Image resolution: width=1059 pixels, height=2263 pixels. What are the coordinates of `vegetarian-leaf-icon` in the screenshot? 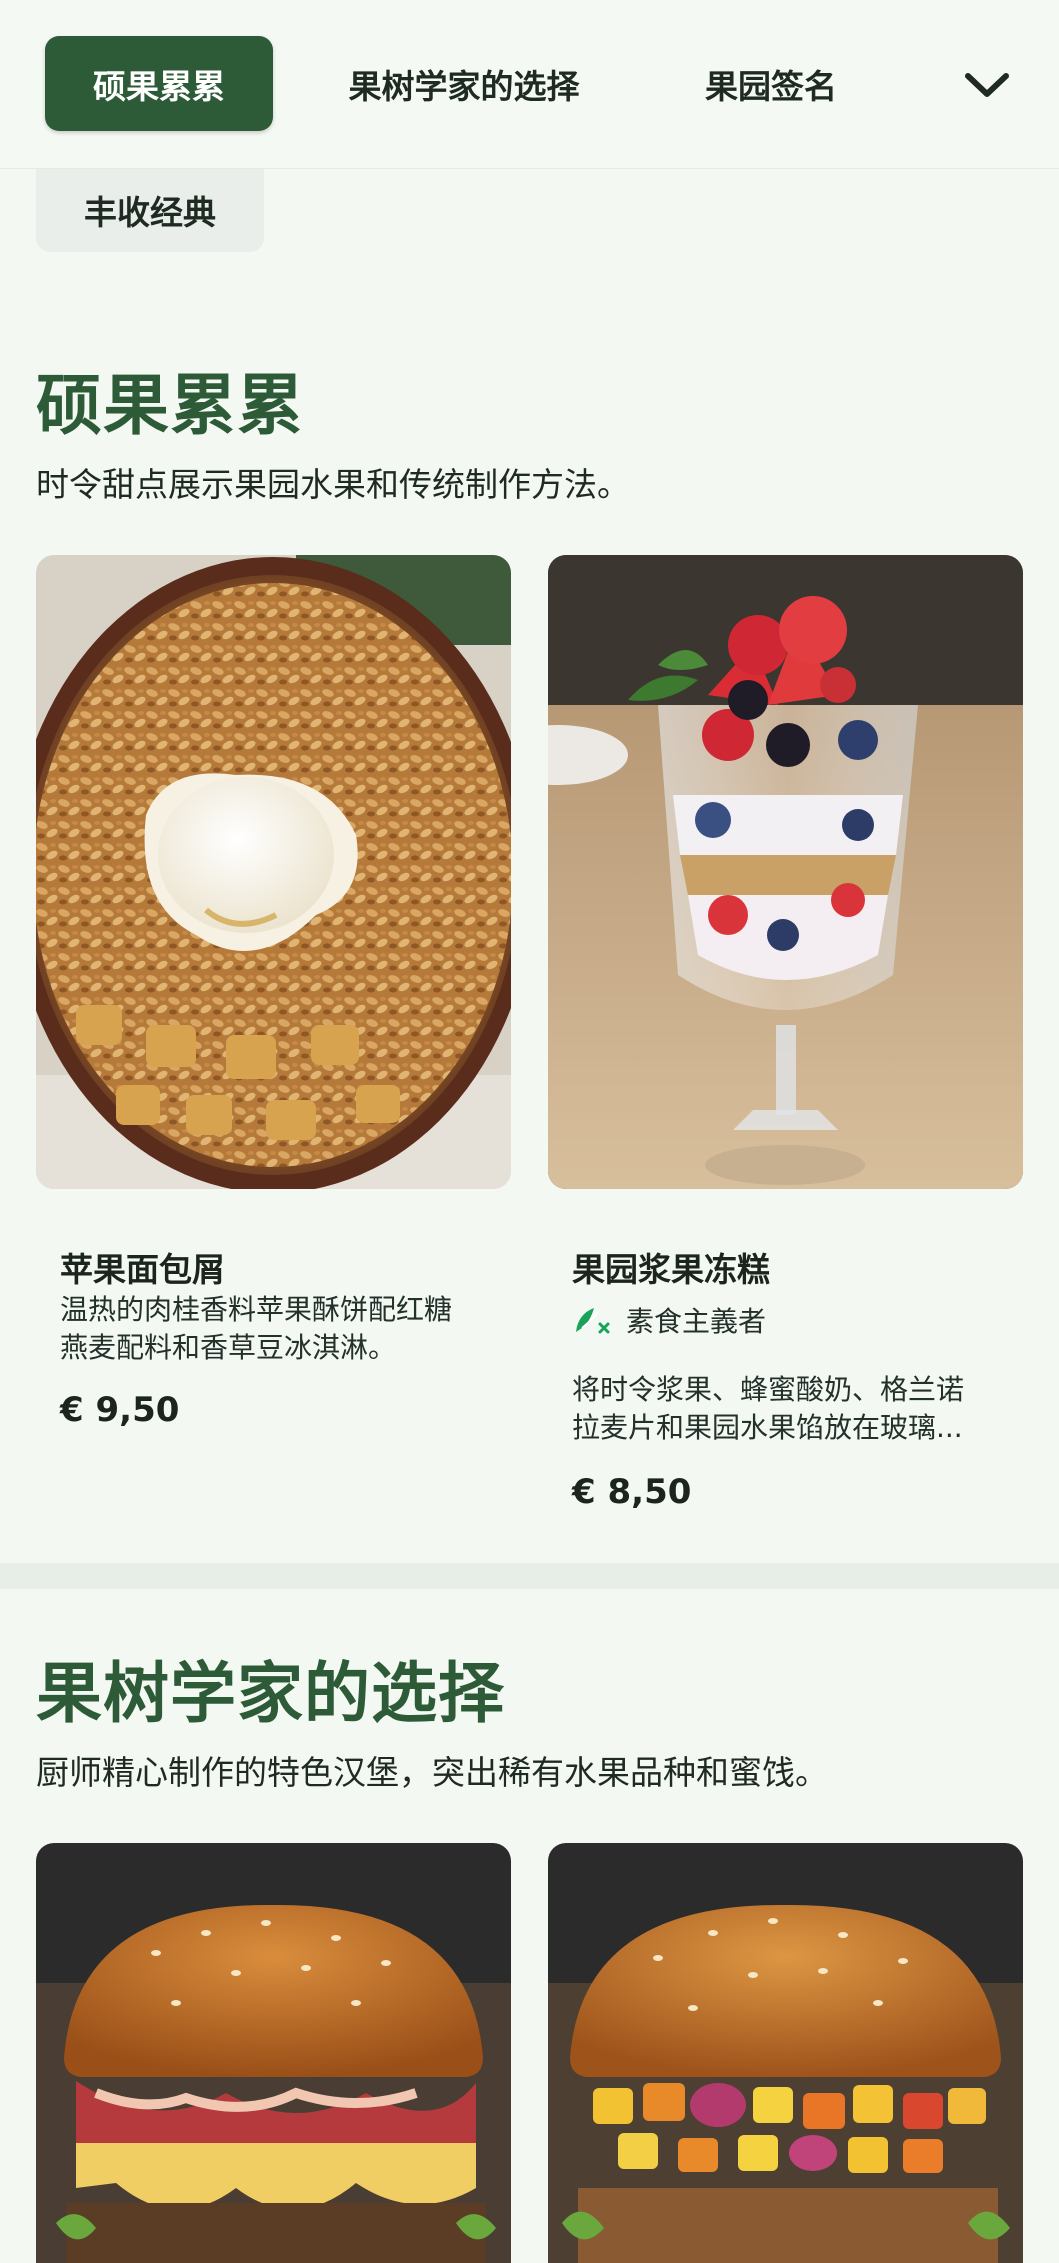 It's located at (593, 1321).